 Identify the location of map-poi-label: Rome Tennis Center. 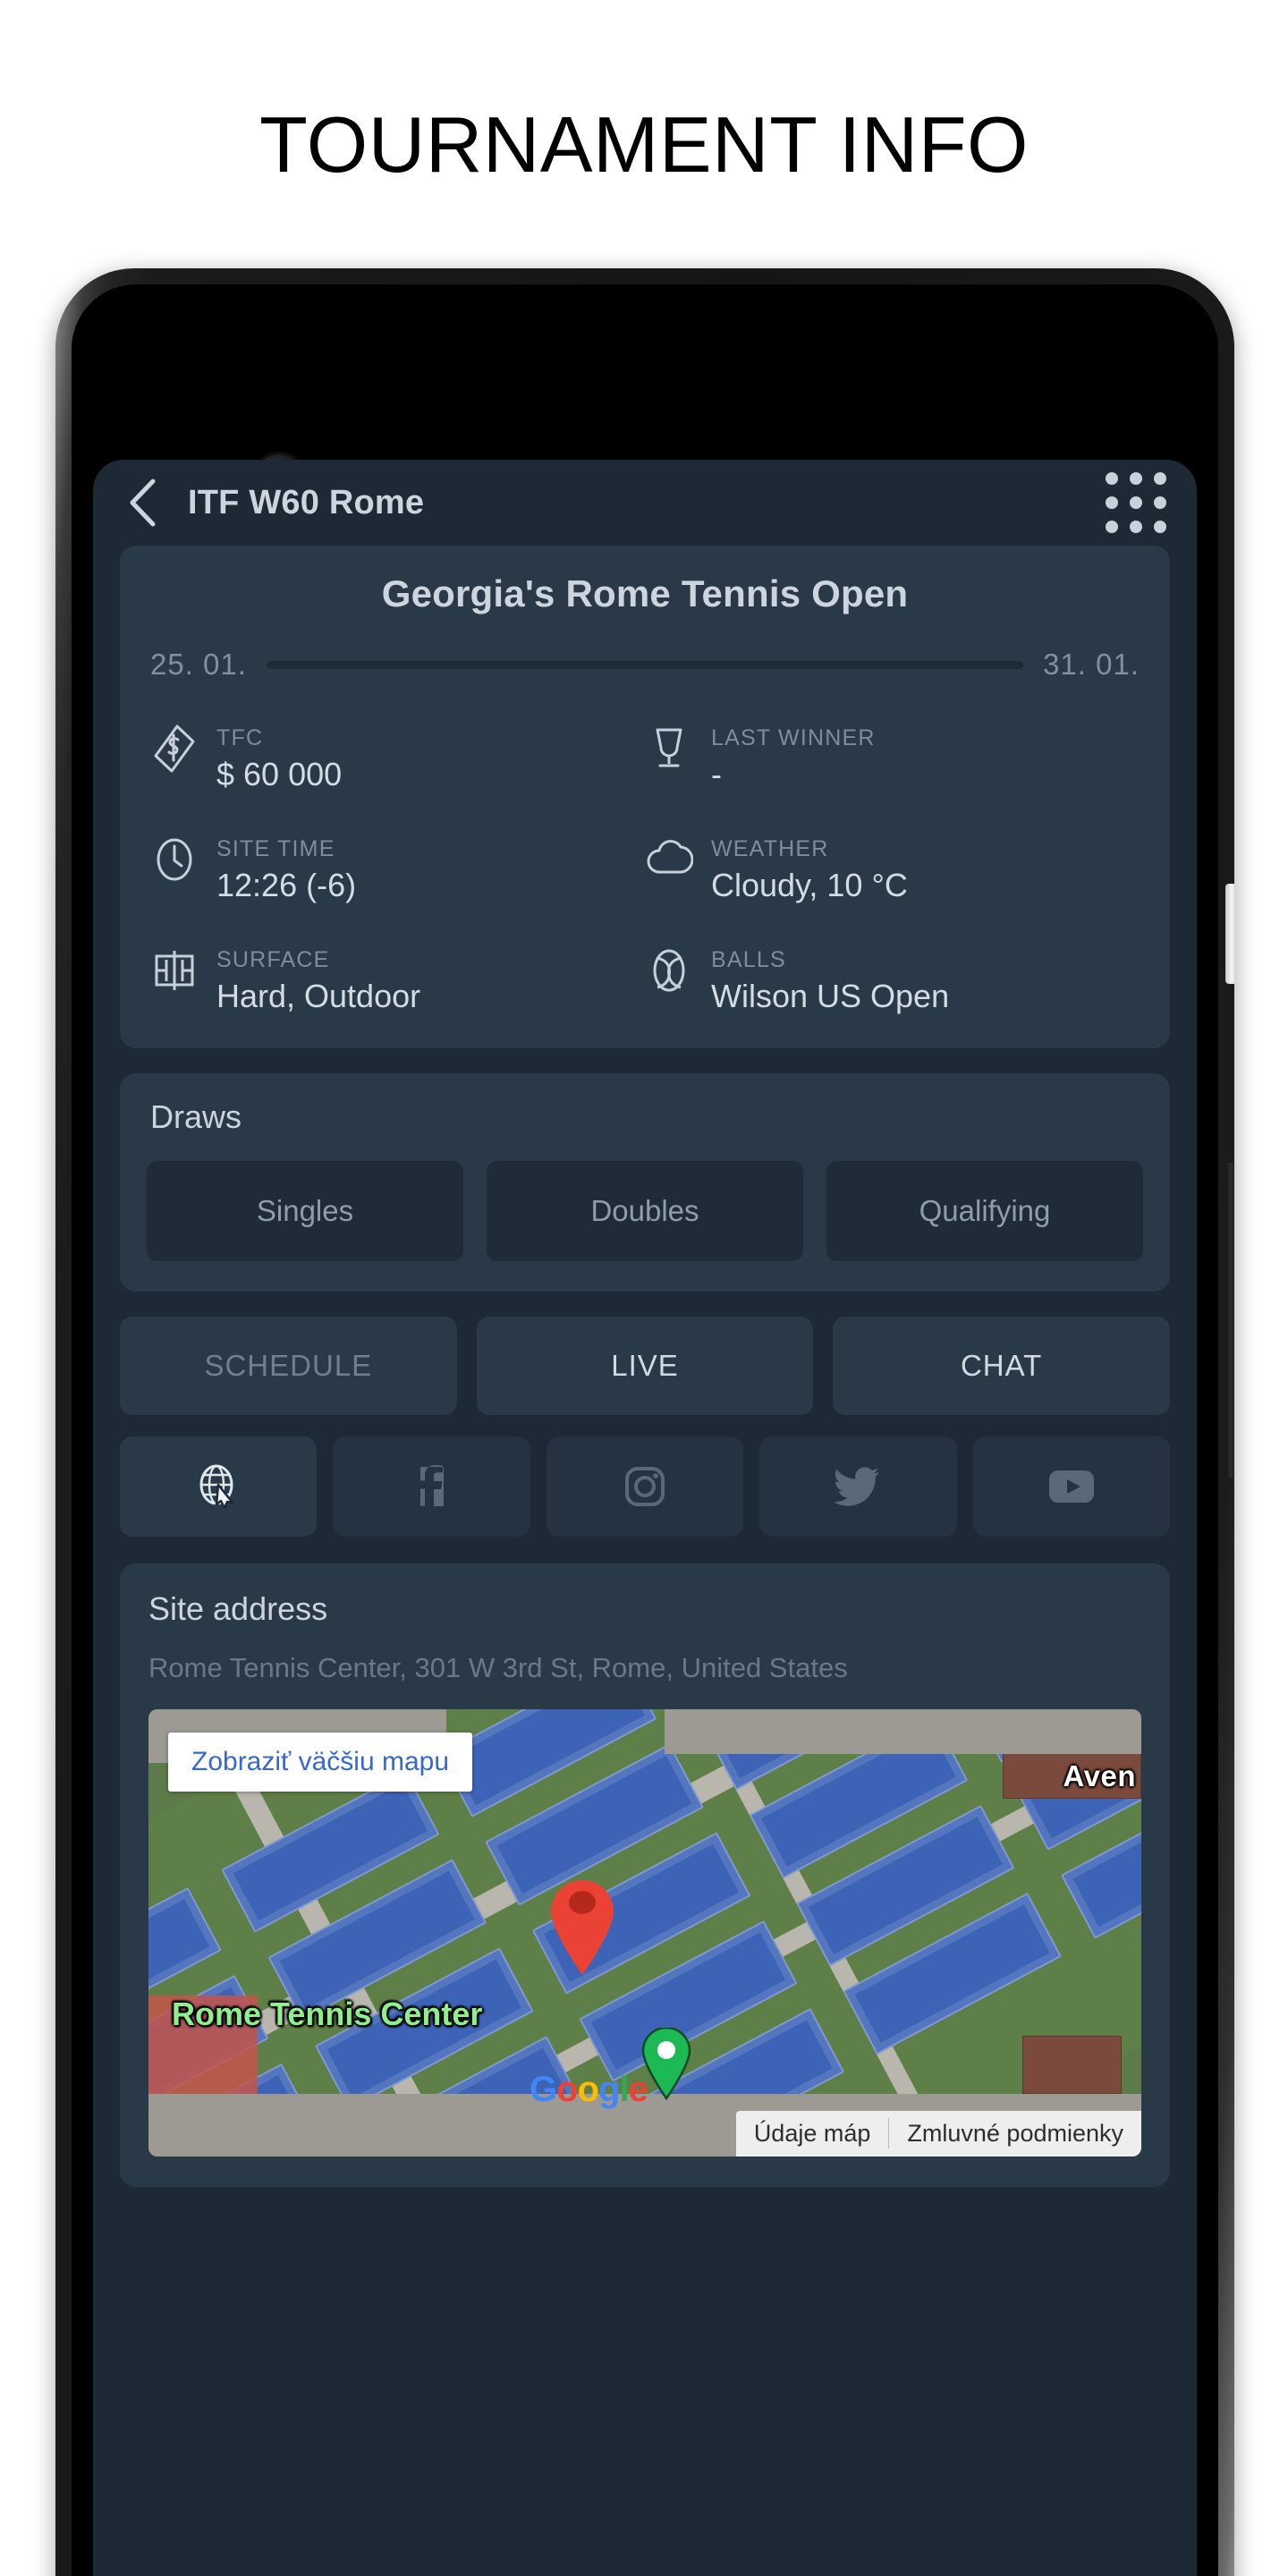
(327, 2013).